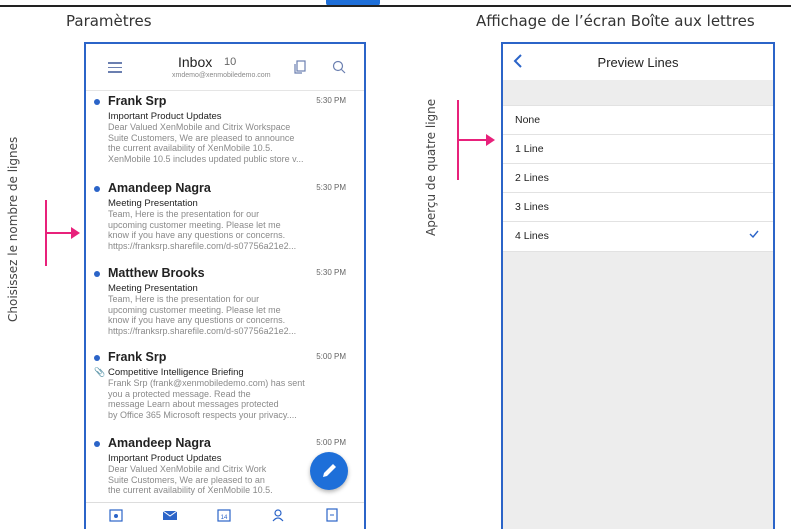 Image resolution: width=791 pixels, height=529 pixels. I want to click on option-1-line: 1 Line, so click(638, 149).